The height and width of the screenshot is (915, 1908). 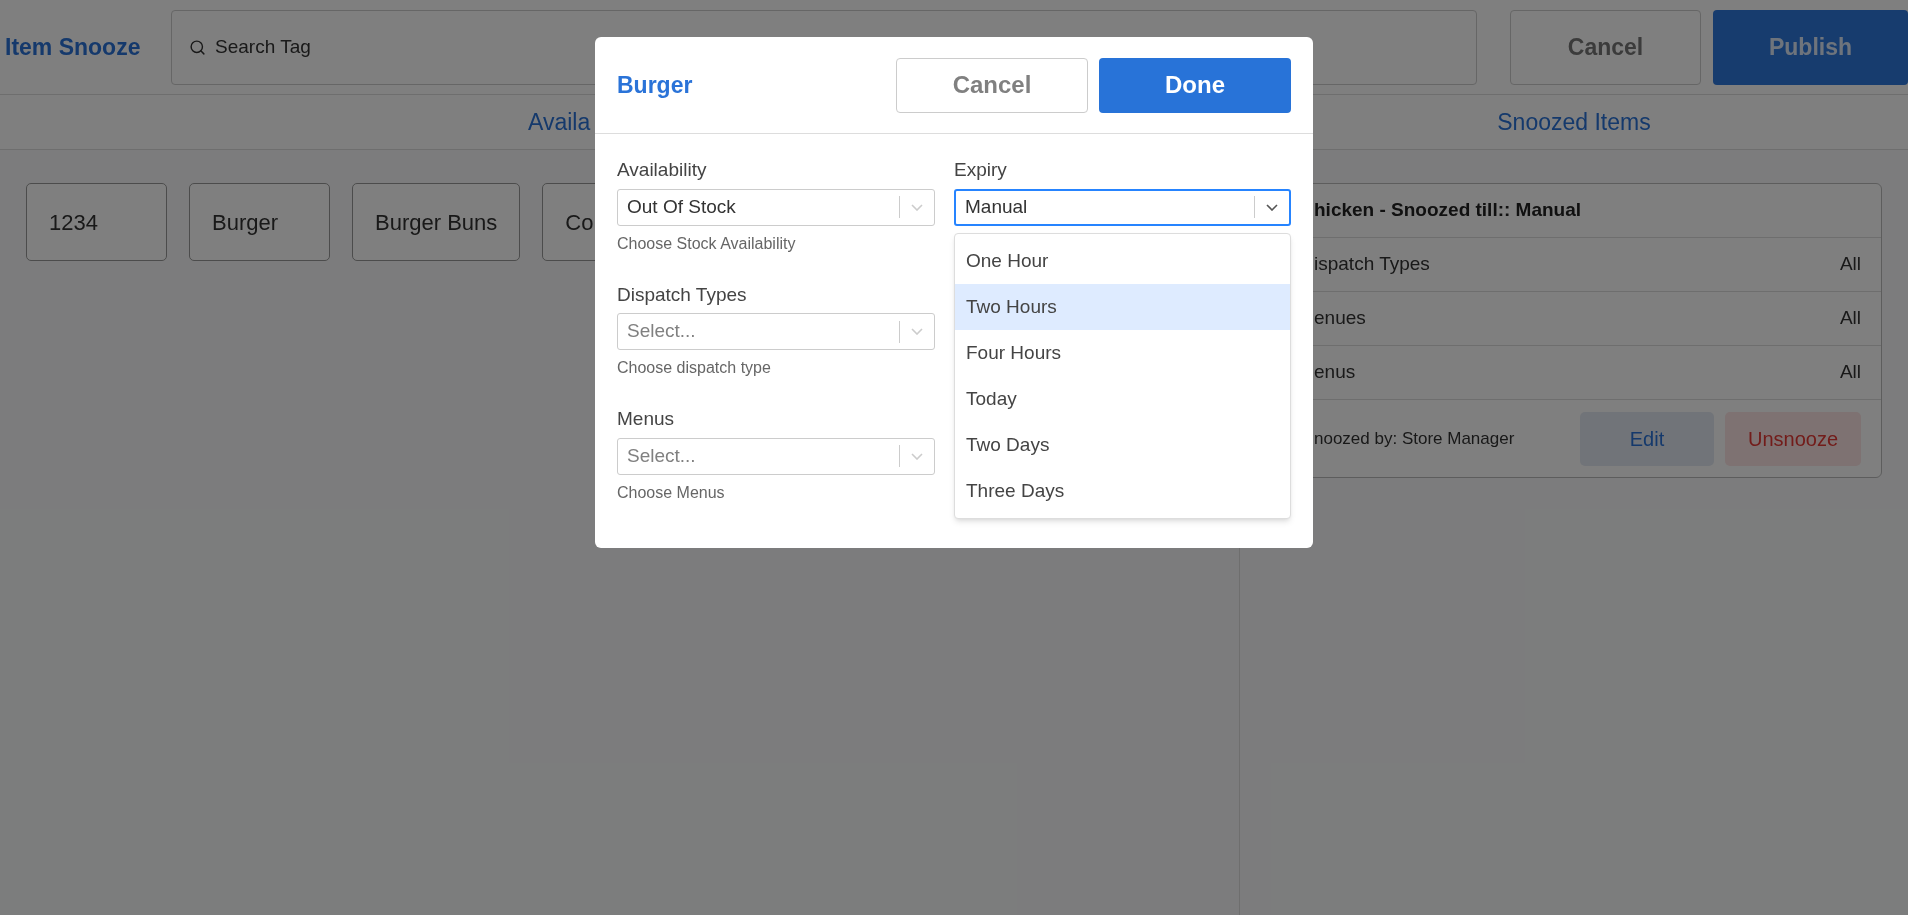 I want to click on field-label: Availability, so click(x=662, y=170).